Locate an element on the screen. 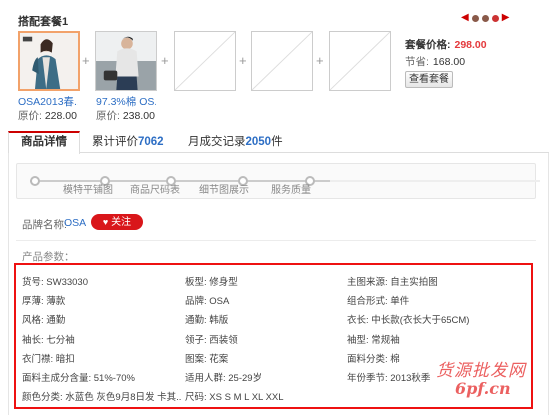 The width and height of the screenshot is (549, 415). combo-pager: ◀ ▶ is located at coordinates (485, 18).